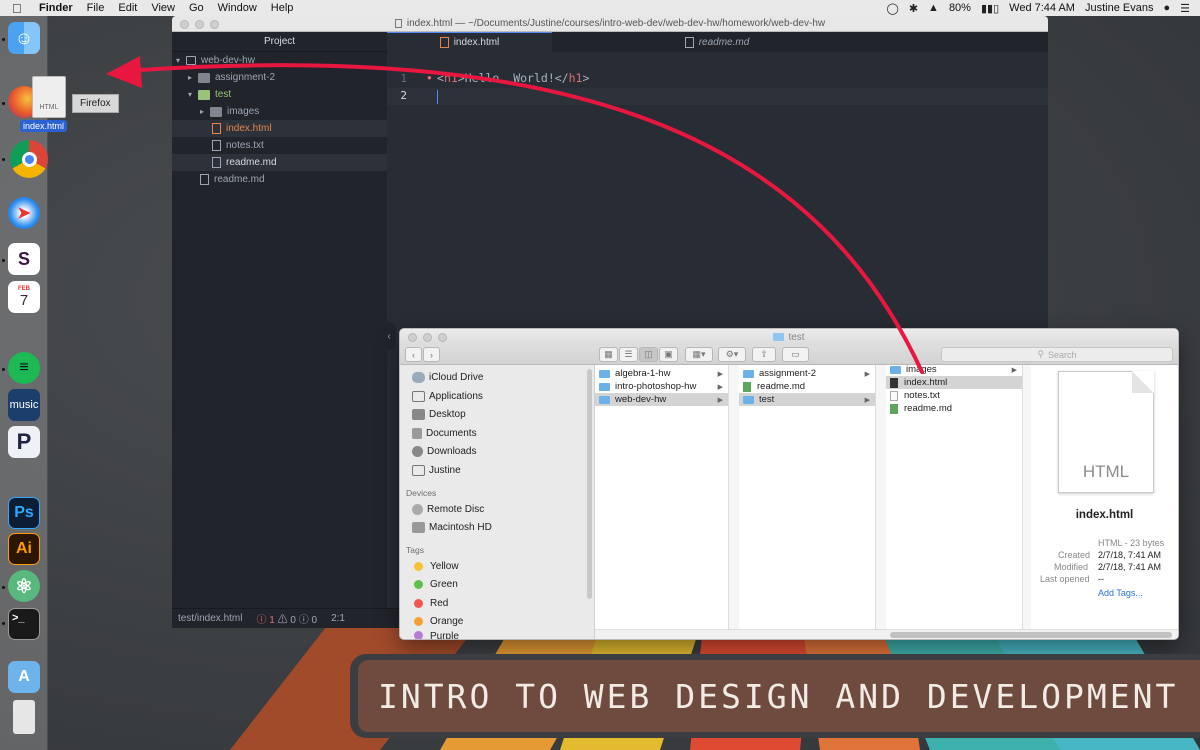  What do you see at coordinates (604, 399) in the screenshot?
I see `folder-icon` at bounding box center [604, 399].